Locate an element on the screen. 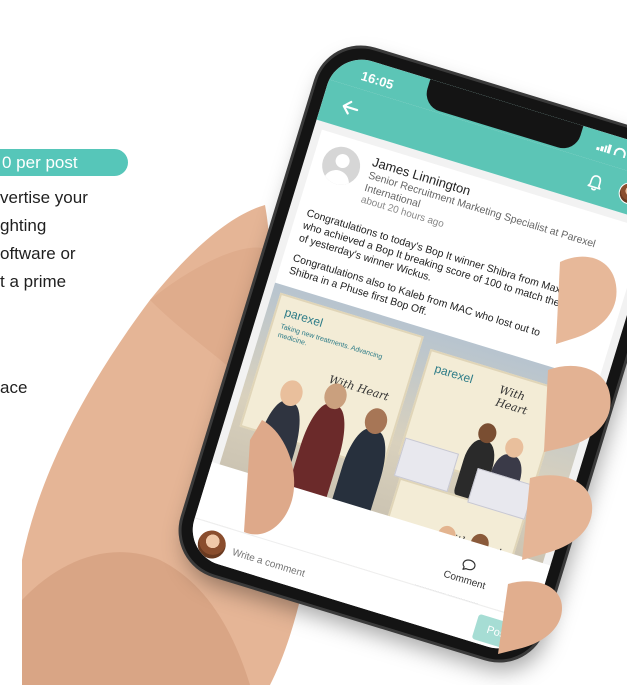  status-icons is located at coordinates (611, 153).